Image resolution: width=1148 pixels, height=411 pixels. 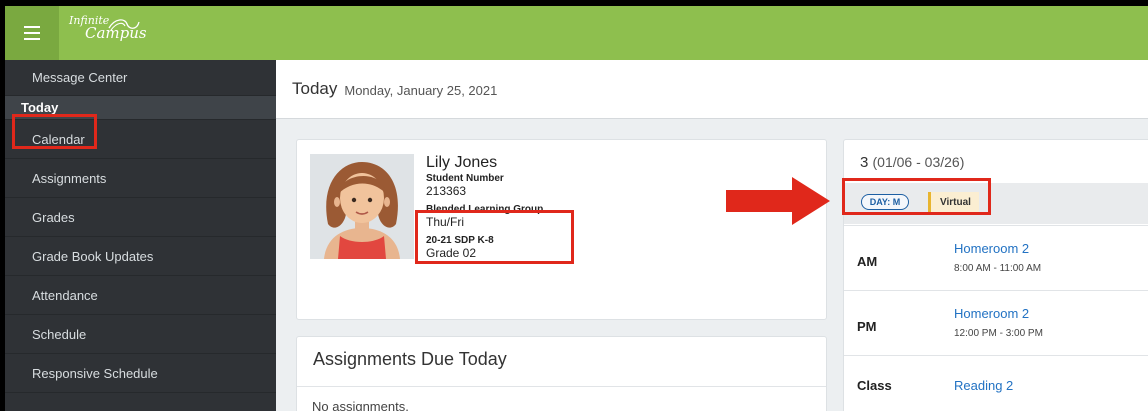 I want to click on app-logo: Infinite Campus, so click(x=108, y=28).